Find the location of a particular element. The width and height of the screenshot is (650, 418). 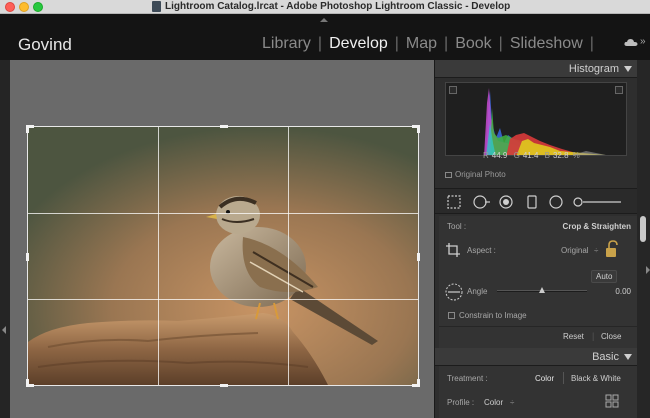

crop-handle-bottom-left is located at coordinates (27, 383).